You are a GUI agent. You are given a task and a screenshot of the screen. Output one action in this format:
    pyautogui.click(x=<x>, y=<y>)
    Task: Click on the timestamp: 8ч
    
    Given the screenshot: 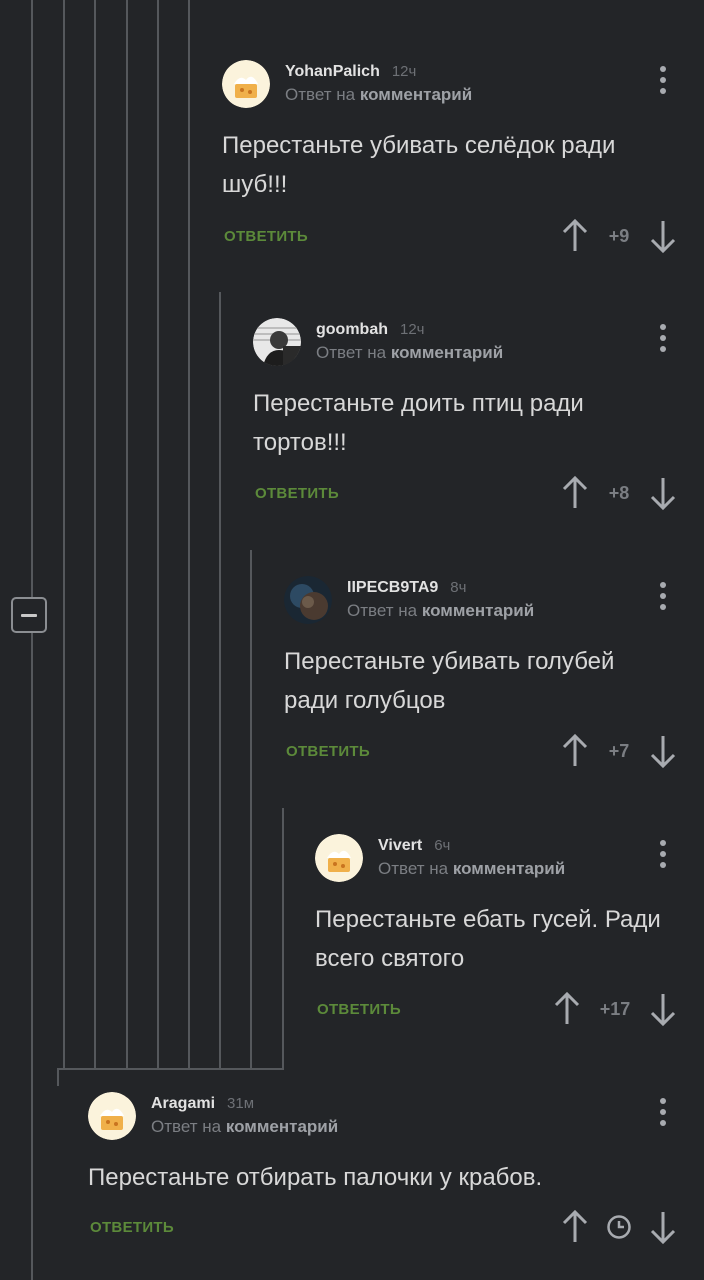 What is the action you would take?
    pyautogui.click(x=458, y=587)
    